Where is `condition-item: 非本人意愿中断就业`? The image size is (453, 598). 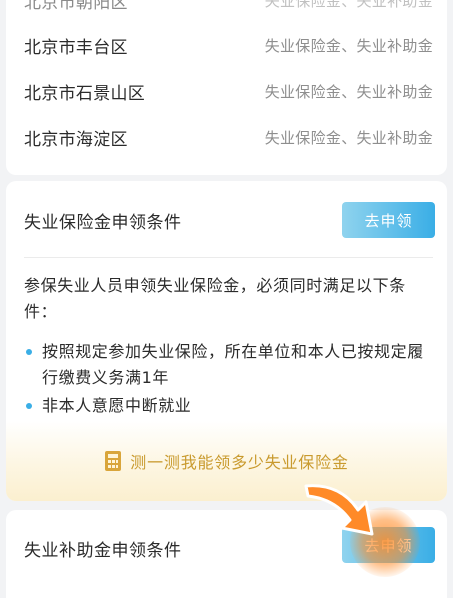
condition-item: 非本人意愿中断就业 is located at coordinates (228, 406).